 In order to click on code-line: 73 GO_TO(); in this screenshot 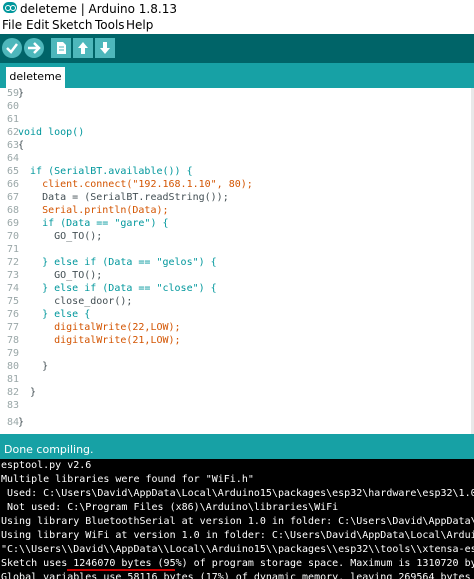, I will do `click(237, 276)`.